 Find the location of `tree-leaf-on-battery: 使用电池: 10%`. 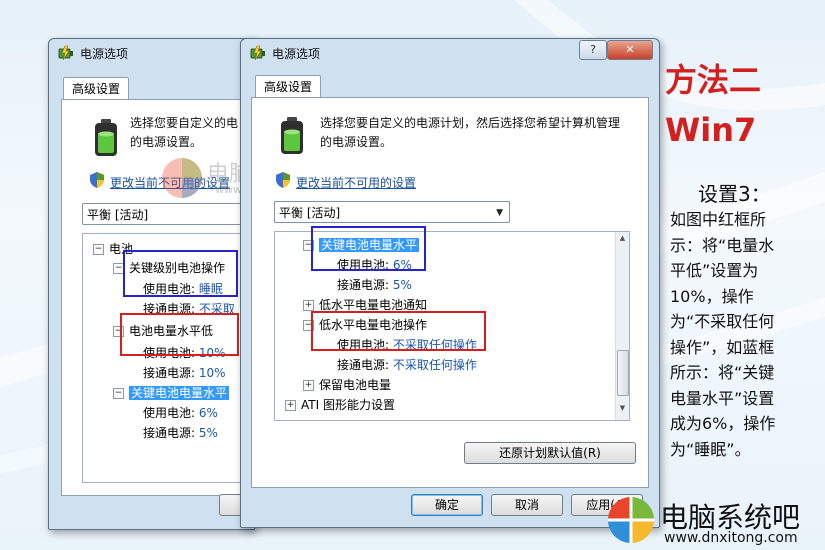

tree-leaf-on-battery: 使用电池: 10% is located at coordinates (184, 353).